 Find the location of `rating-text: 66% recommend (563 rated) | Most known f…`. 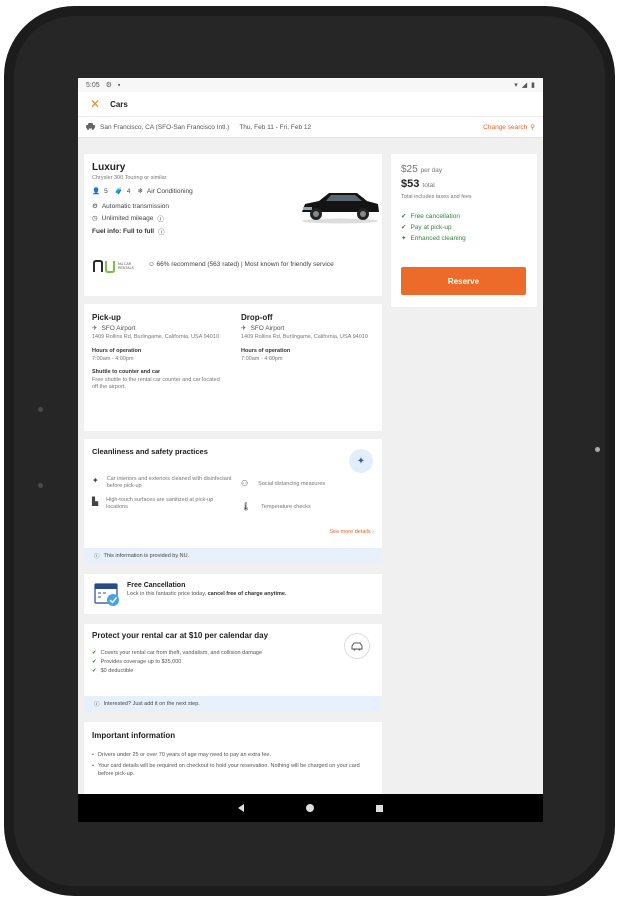

rating-text: 66% recommend (563 rated) | Most known f… is located at coordinates (245, 264).